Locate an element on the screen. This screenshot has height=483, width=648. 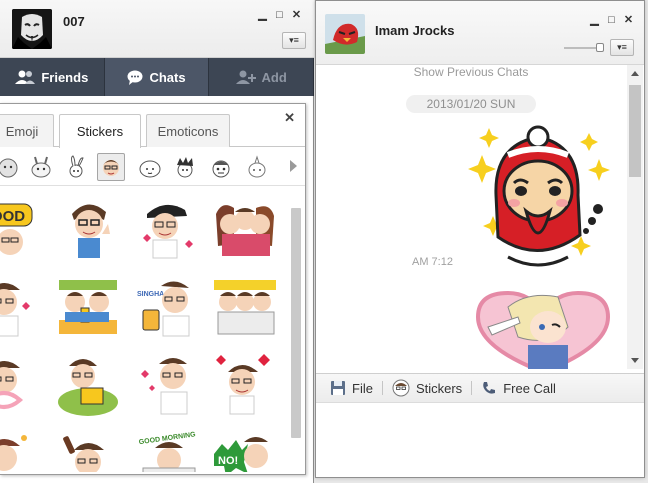
chat-maximize-button: □ is located at coordinates (611, 19).